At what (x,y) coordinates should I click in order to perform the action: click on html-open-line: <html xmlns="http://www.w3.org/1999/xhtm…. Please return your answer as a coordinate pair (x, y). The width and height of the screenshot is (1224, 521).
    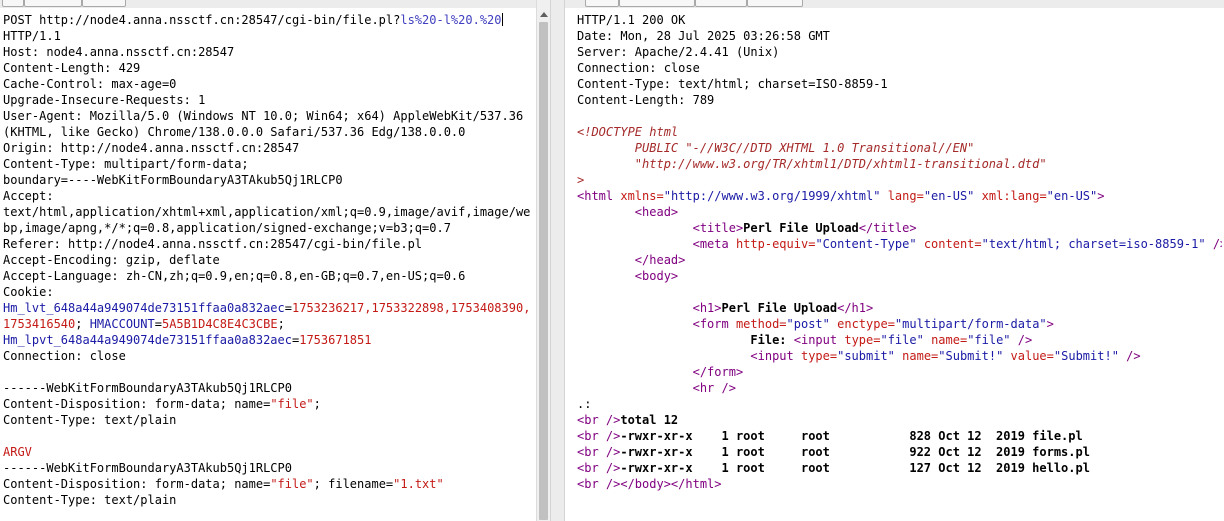
    Looking at the image, I should click on (841, 196).